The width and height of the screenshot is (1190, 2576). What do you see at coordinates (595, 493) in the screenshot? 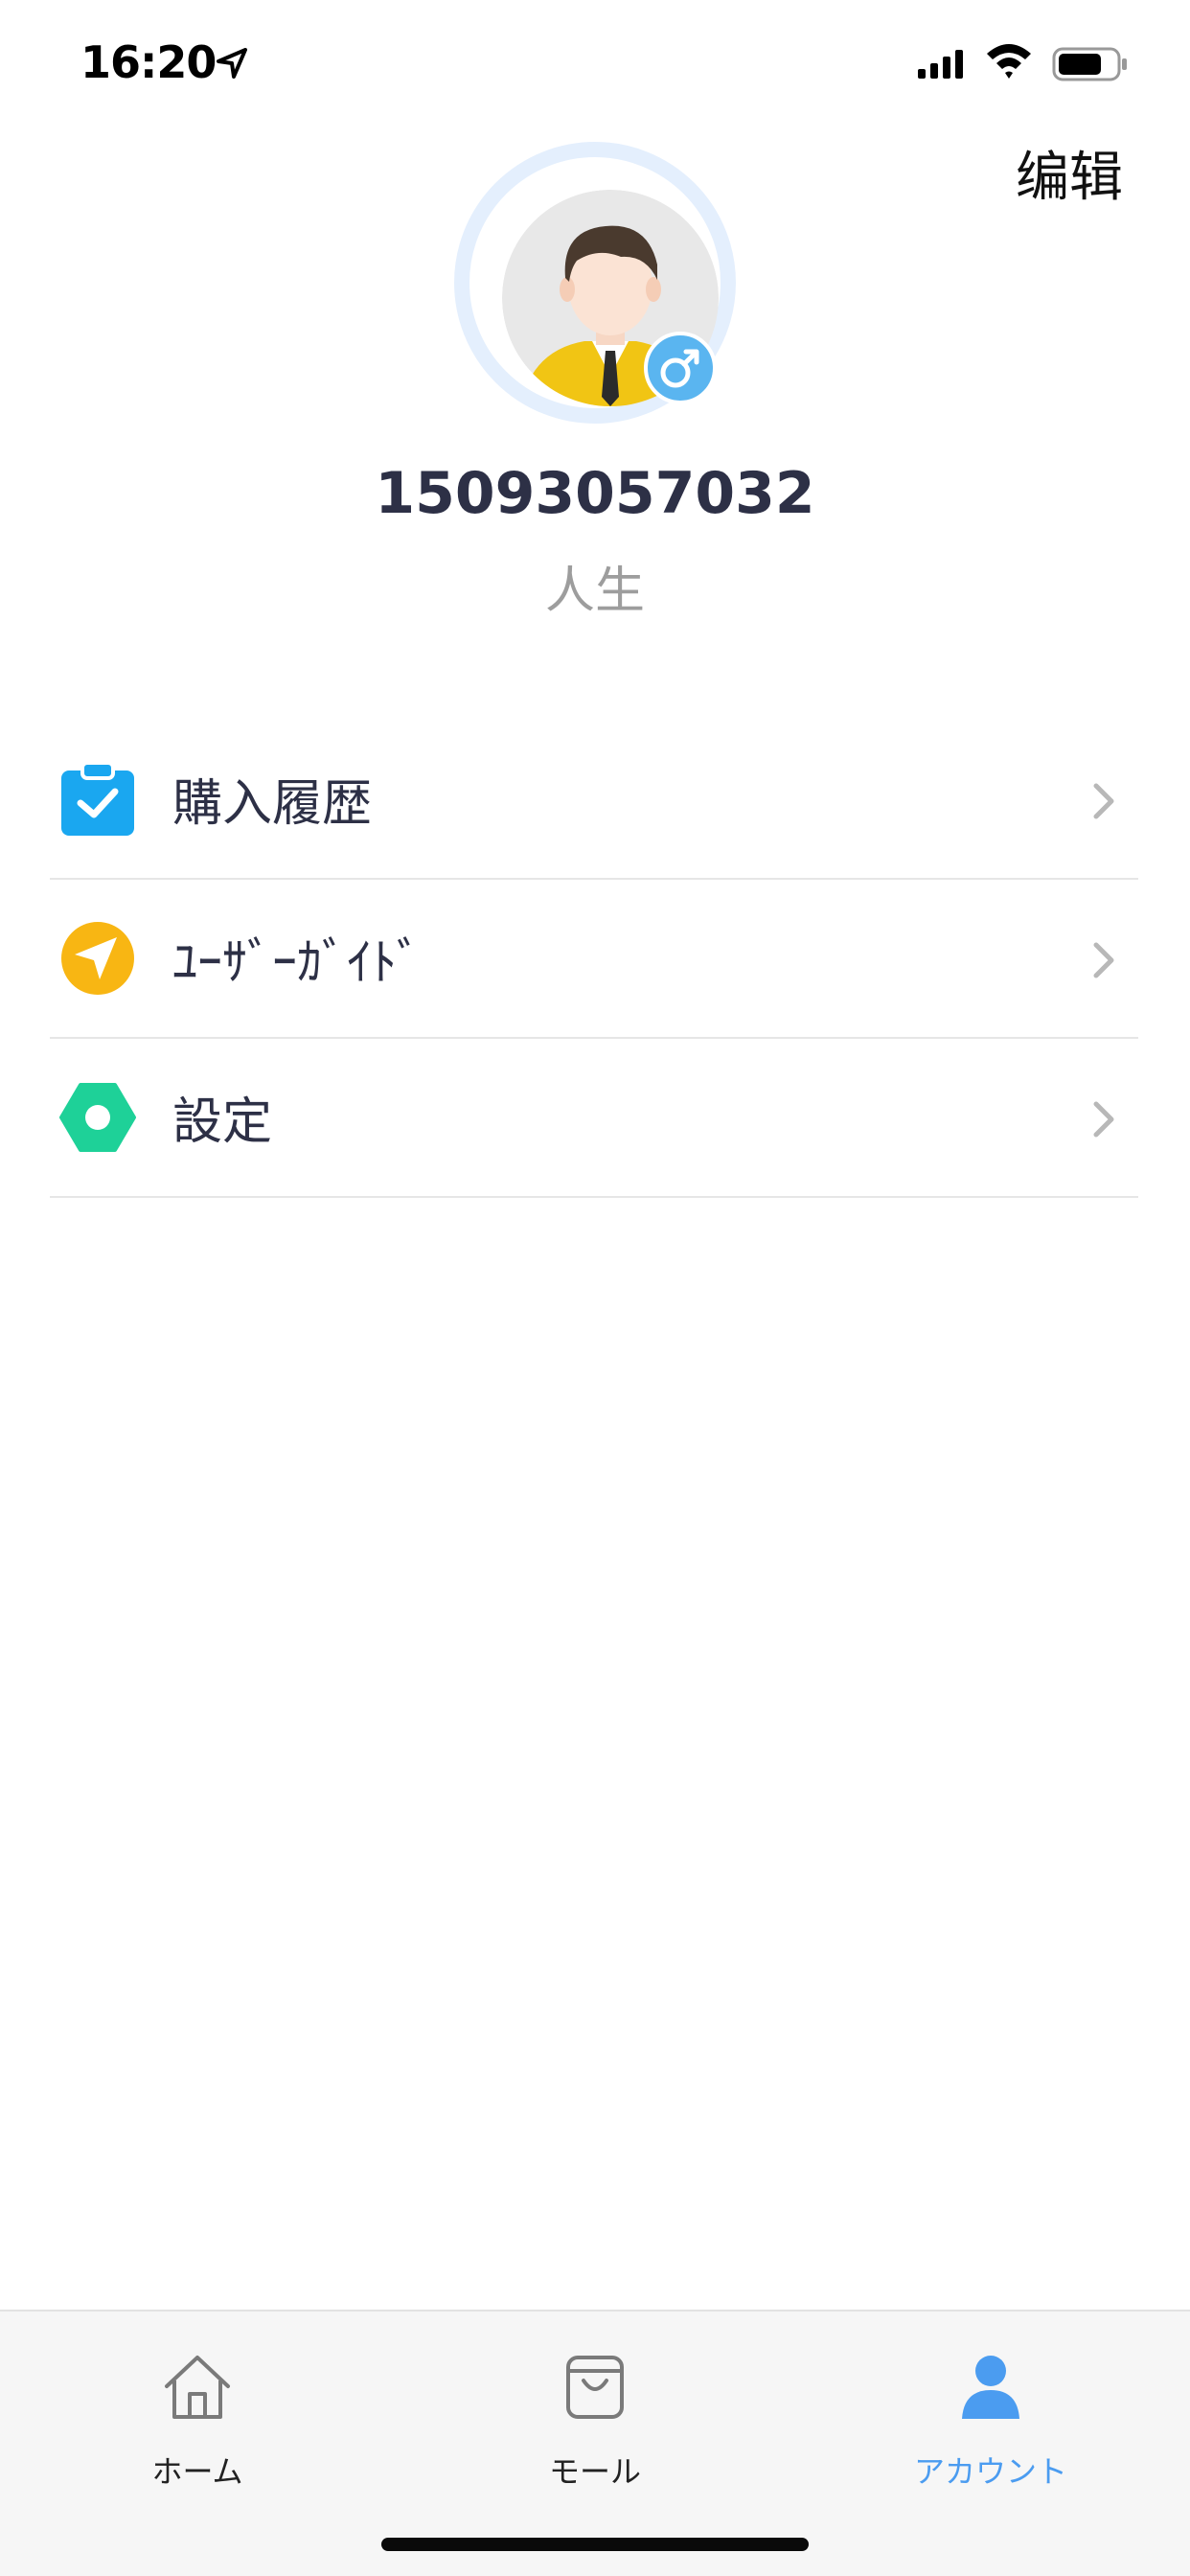
I see `profile-phone-number: 15093057032` at bounding box center [595, 493].